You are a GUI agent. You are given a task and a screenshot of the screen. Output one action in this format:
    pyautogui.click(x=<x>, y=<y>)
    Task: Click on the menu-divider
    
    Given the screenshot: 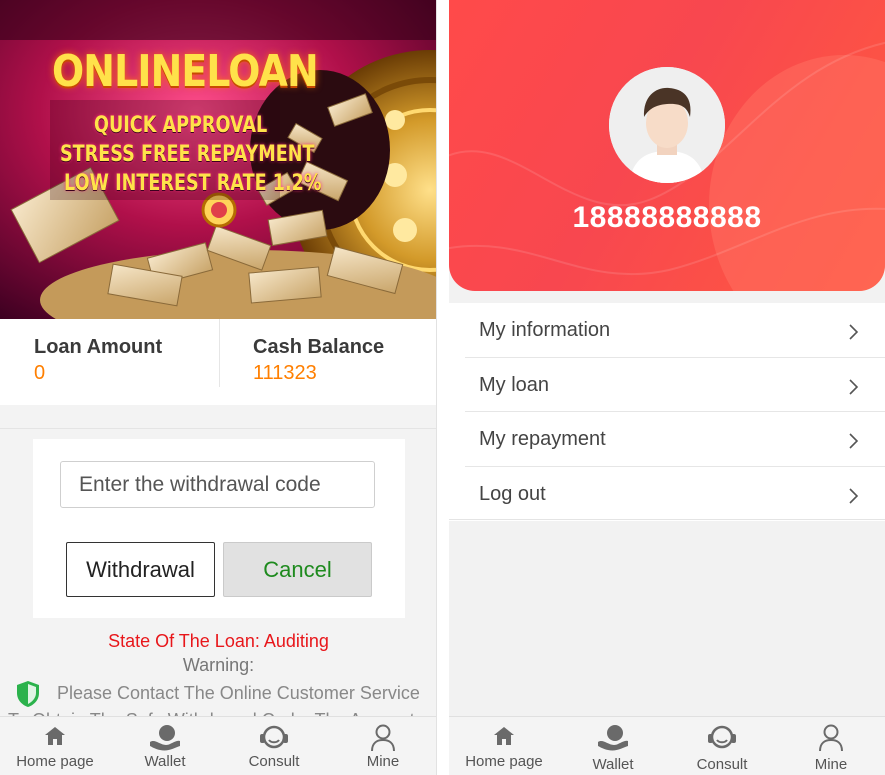 What is the action you would take?
    pyautogui.click(x=667, y=519)
    